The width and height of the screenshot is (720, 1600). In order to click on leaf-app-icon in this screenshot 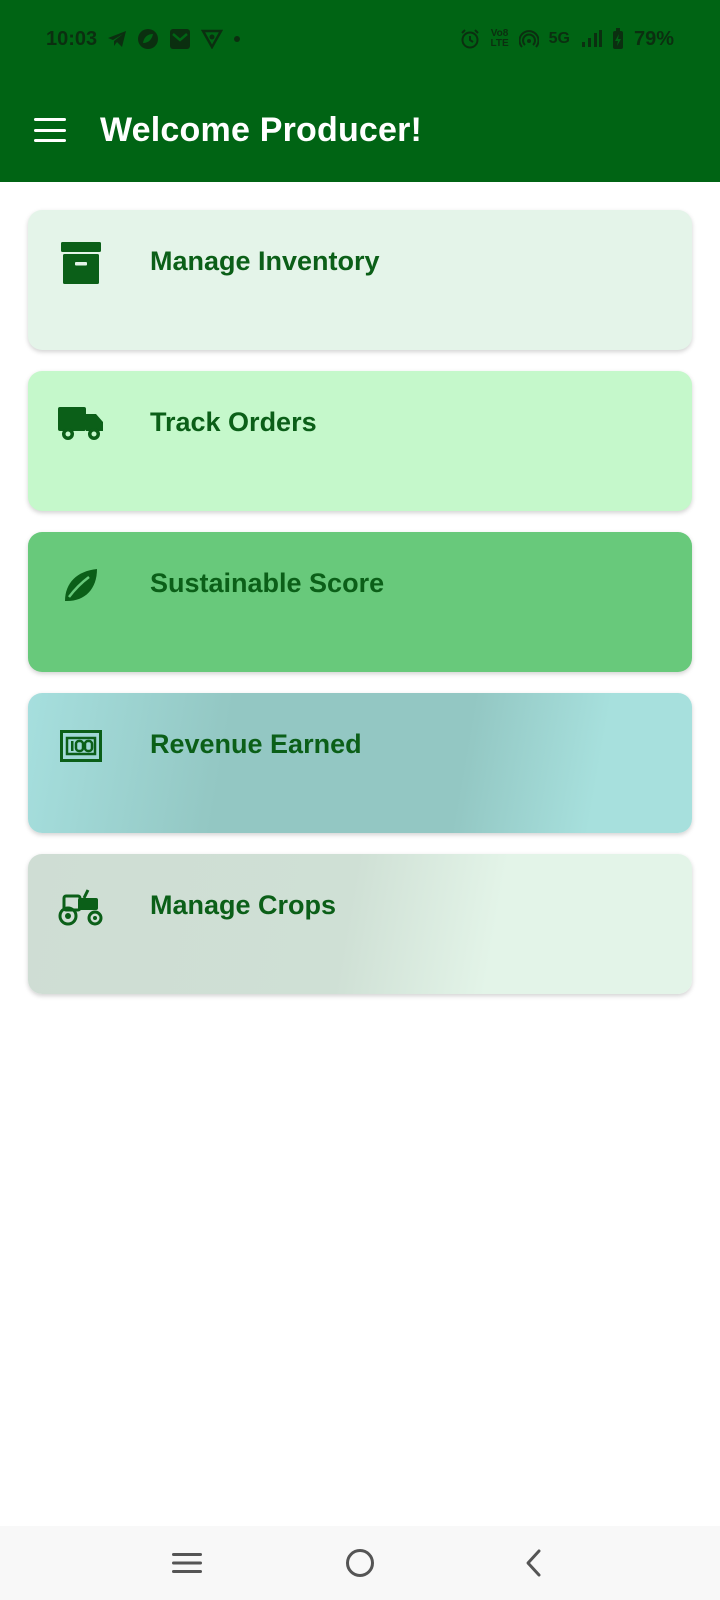, I will do `click(148, 39)`.